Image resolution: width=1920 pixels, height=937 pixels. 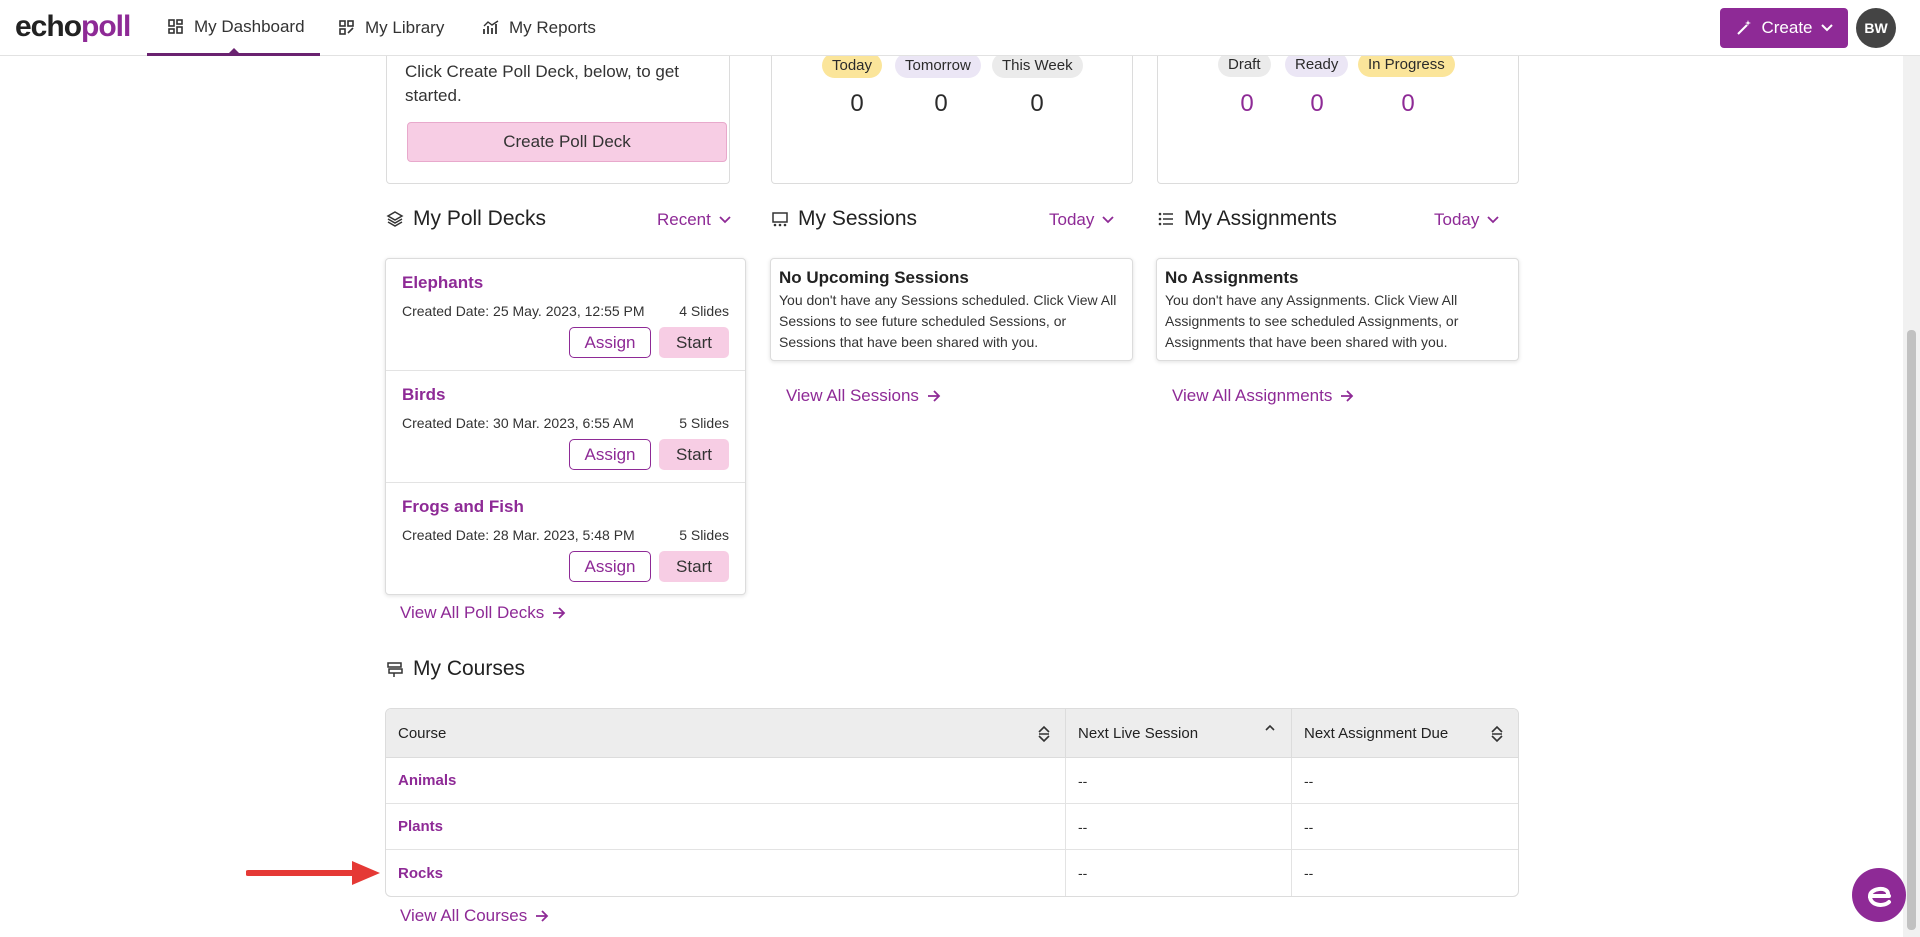 What do you see at coordinates (726, 826) in the screenshot?
I see `course-cell: Plants` at bounding box center [726, 826].